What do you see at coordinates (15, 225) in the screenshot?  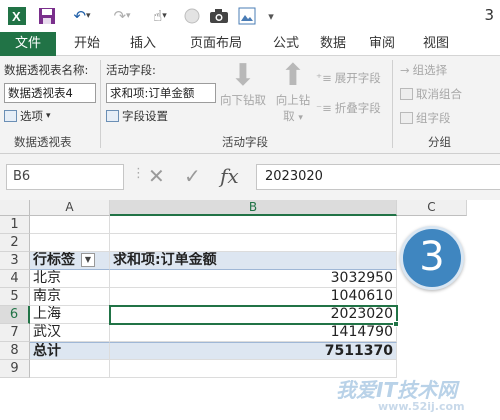 I see `row-header: 1` at bounding box center [15, 225].